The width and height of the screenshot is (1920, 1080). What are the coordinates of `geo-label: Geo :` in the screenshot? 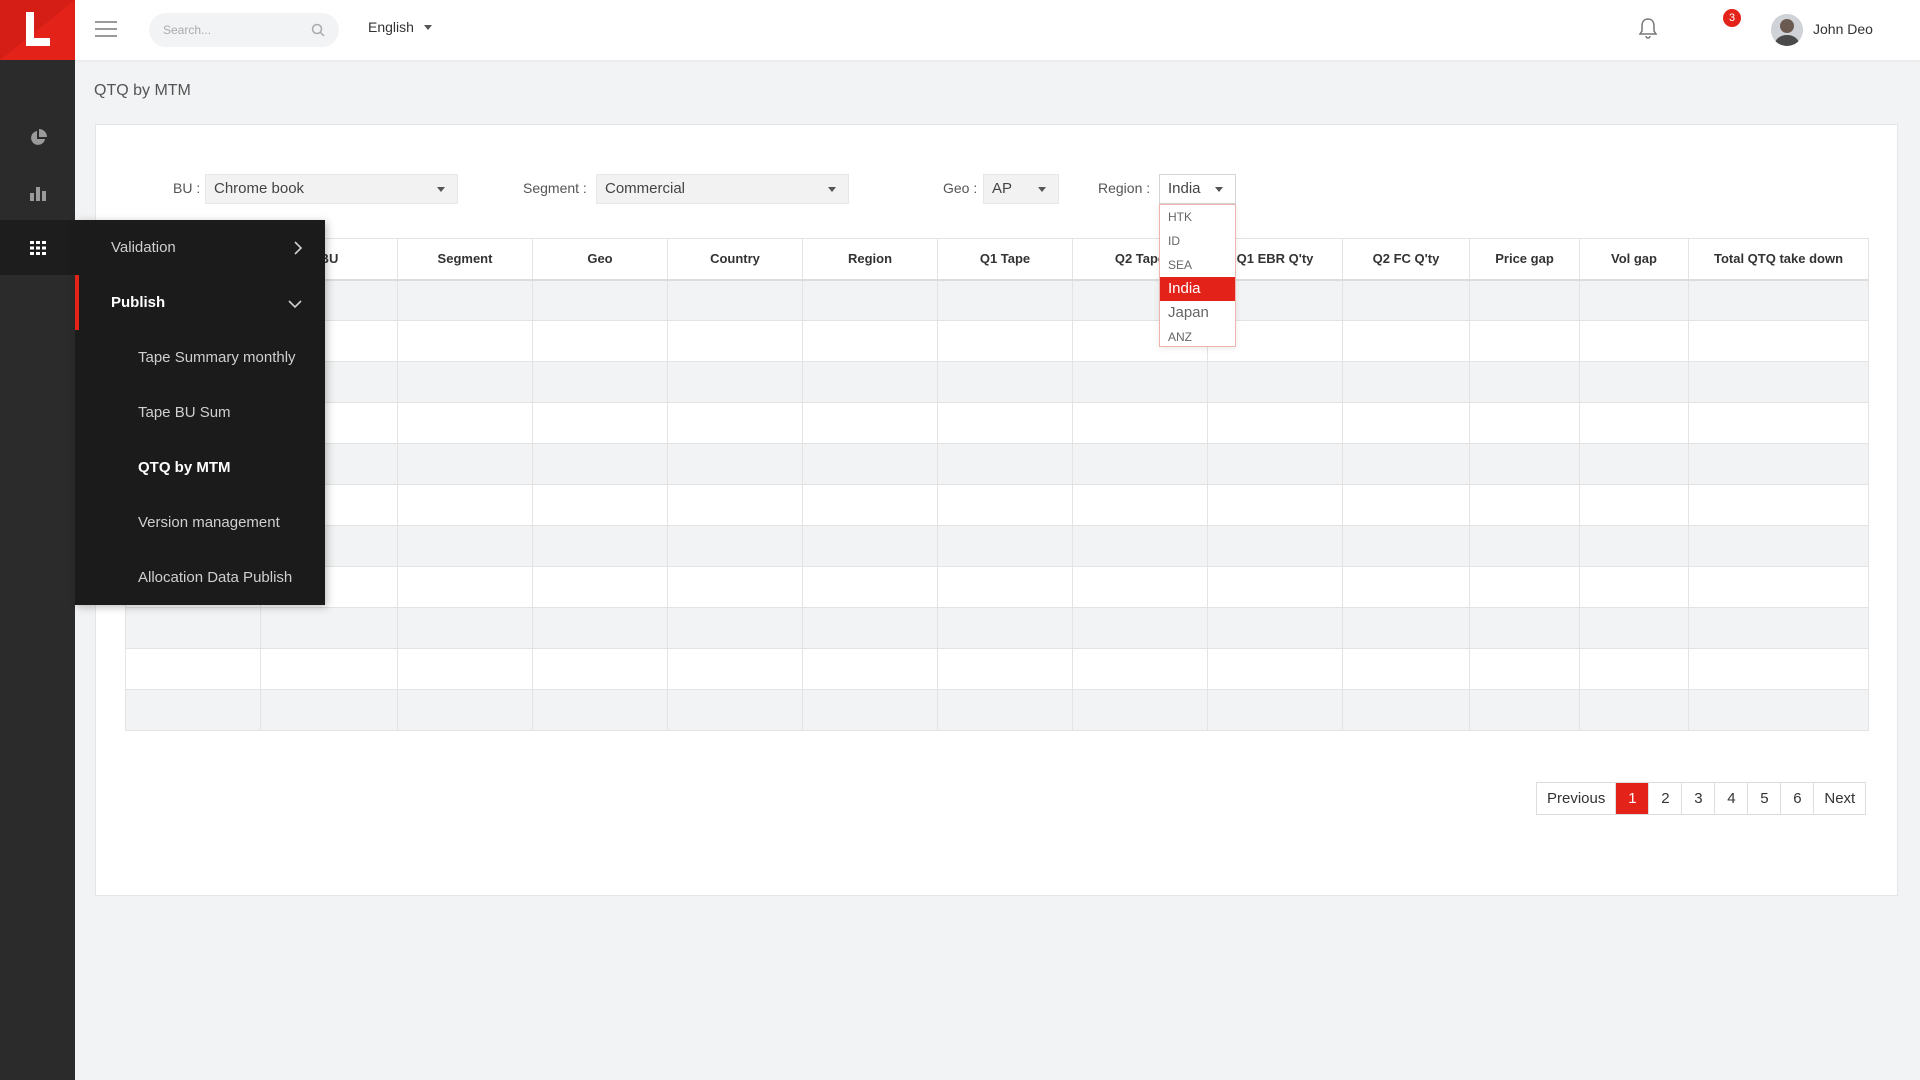 It's located at (960, 188).